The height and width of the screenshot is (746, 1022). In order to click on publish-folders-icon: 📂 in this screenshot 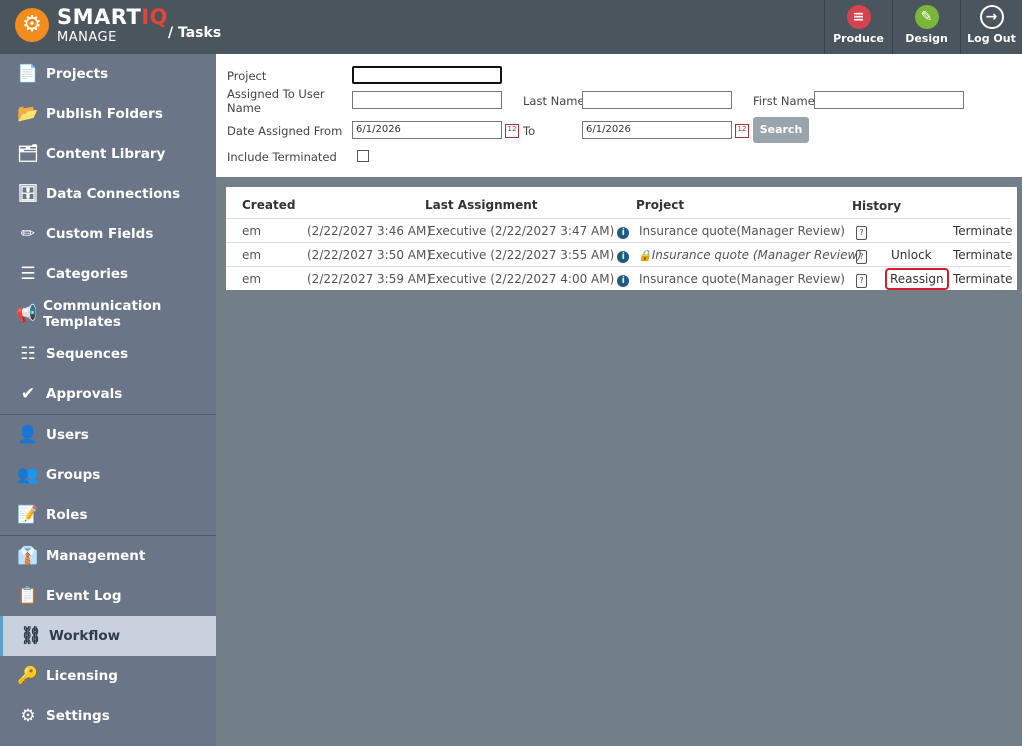, I will do `click(28, 114)`.